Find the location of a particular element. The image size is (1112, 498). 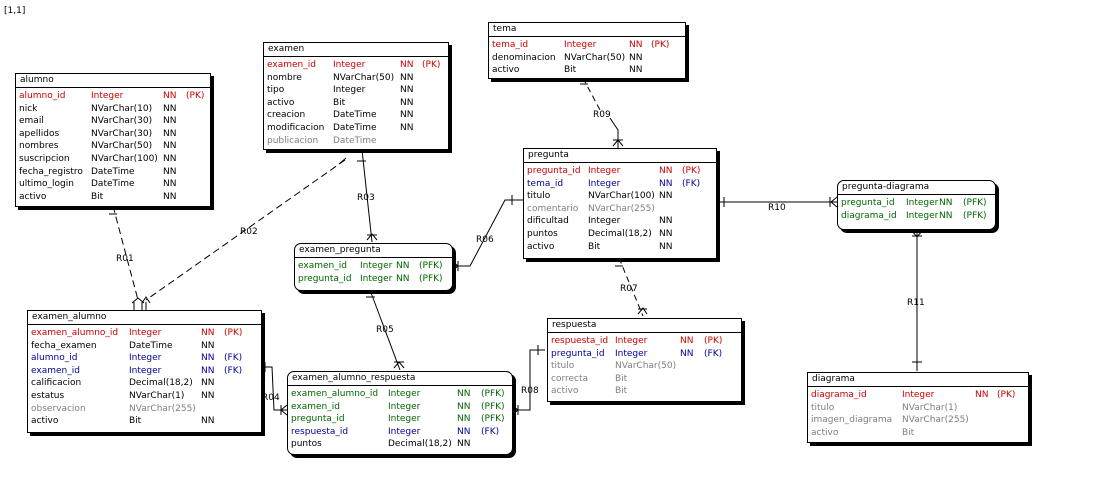

relationship-label-r04: R04 is located at coordinates (271, 398).